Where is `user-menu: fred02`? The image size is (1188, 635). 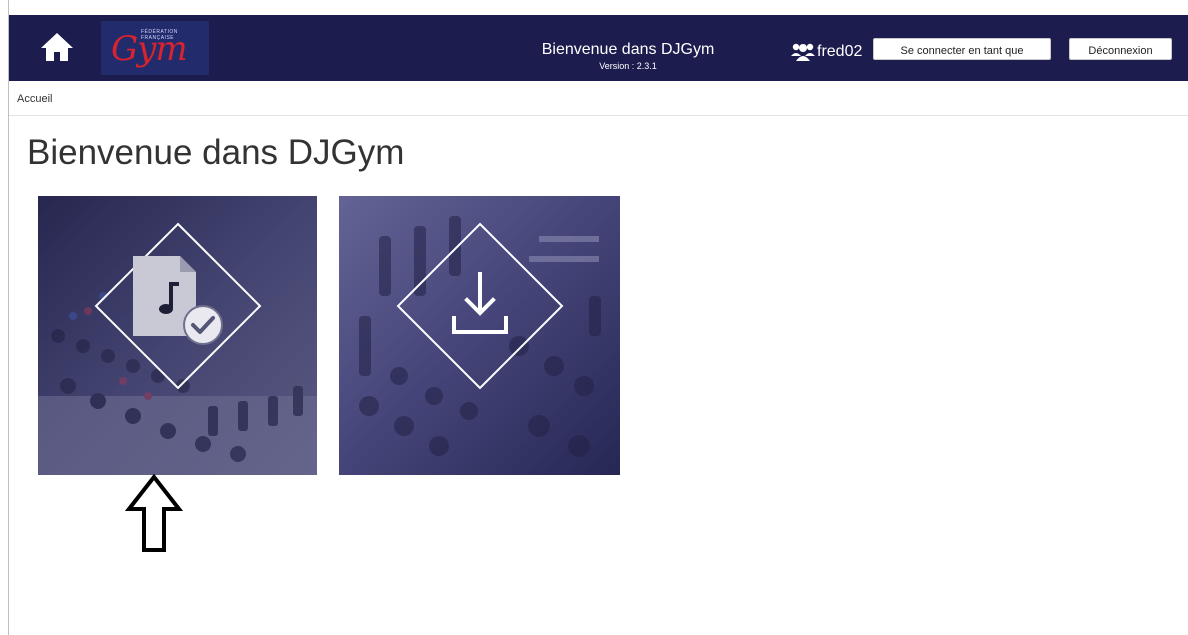
user-menu: fred02 is located at coordinates (826, 52).